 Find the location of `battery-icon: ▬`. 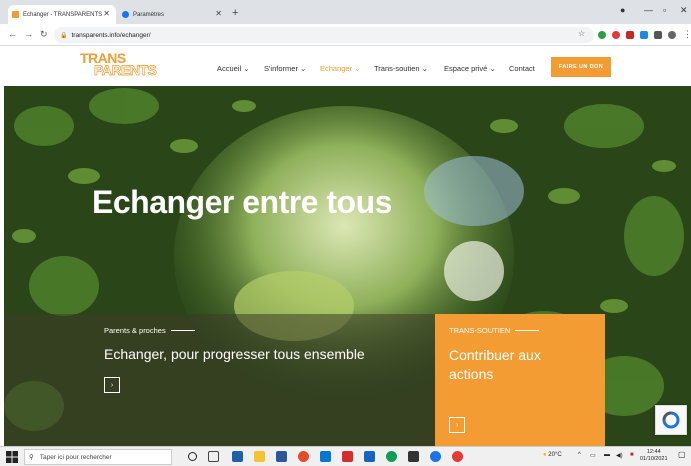

battery-icon: ▬ is located at coordinates (607, 455).